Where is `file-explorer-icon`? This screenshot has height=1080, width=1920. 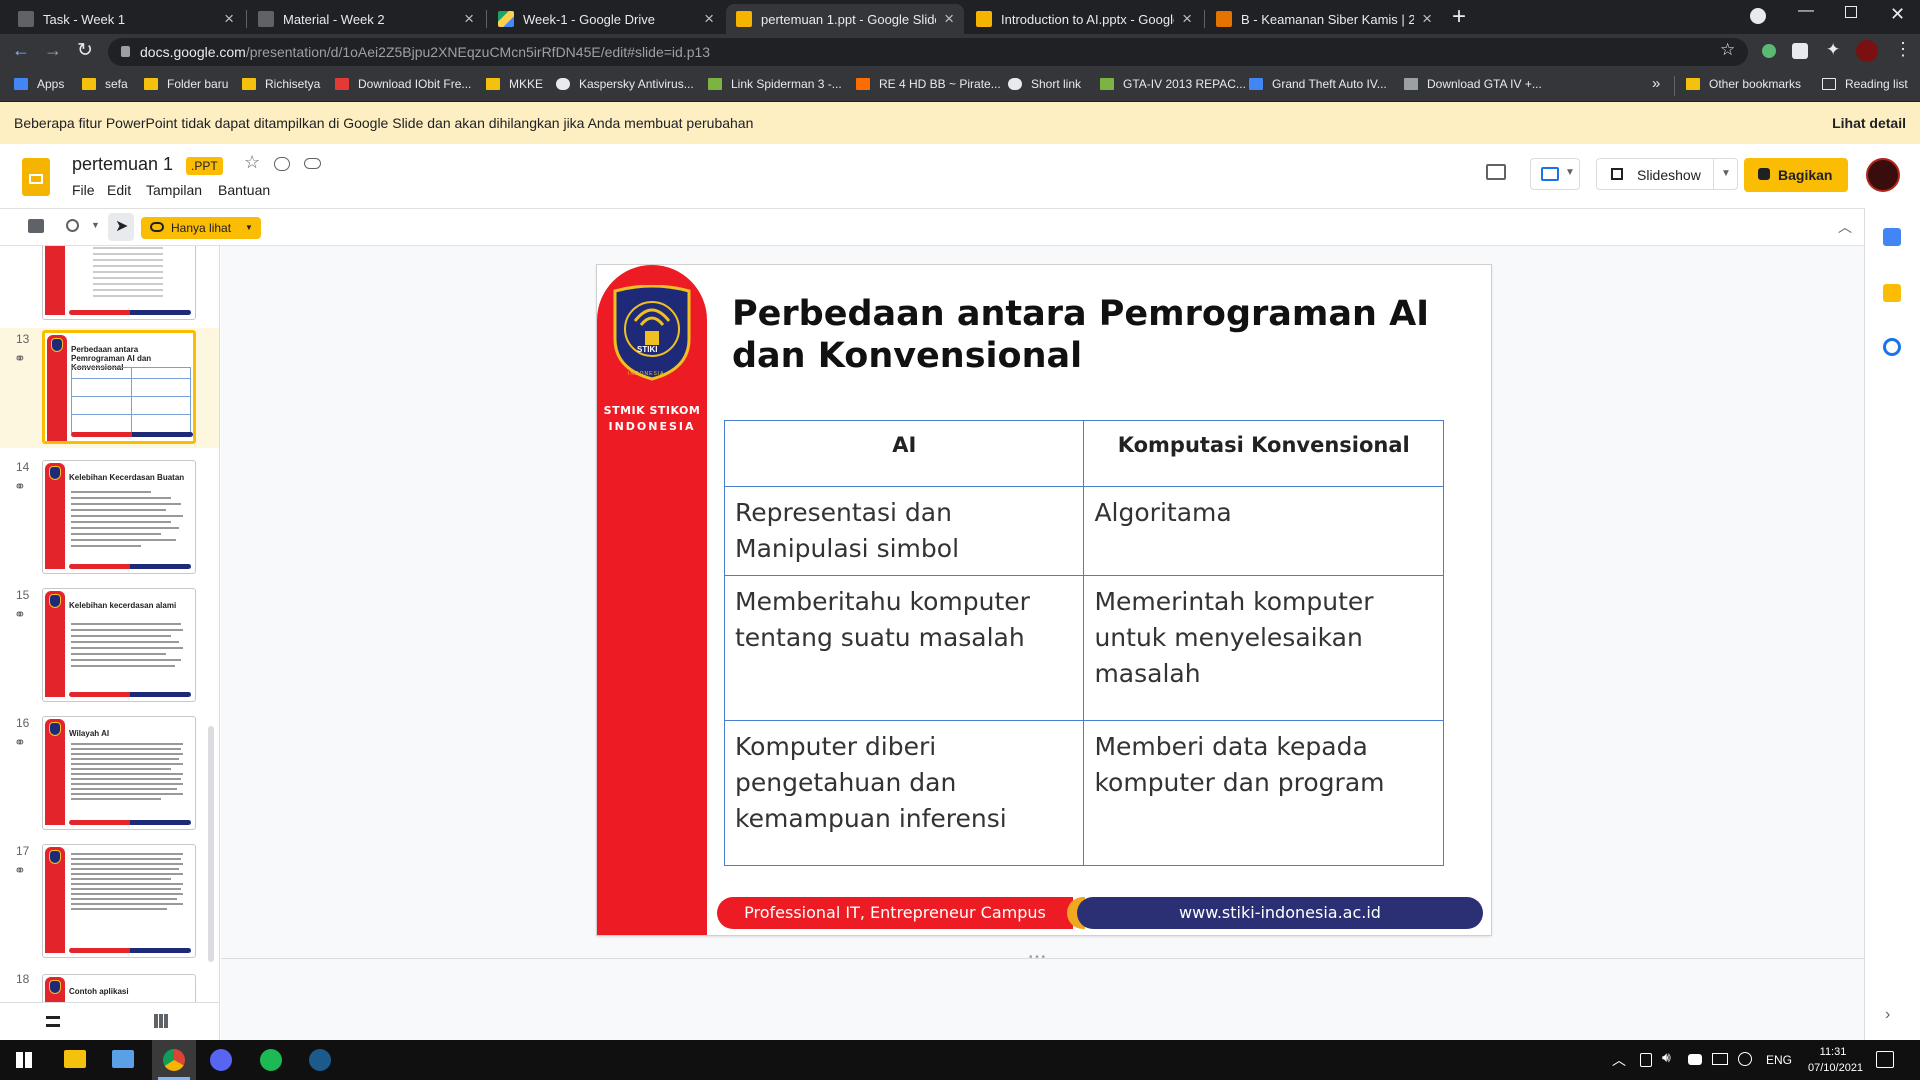
file-explorer-icon is located at coordinates (75, 1059).